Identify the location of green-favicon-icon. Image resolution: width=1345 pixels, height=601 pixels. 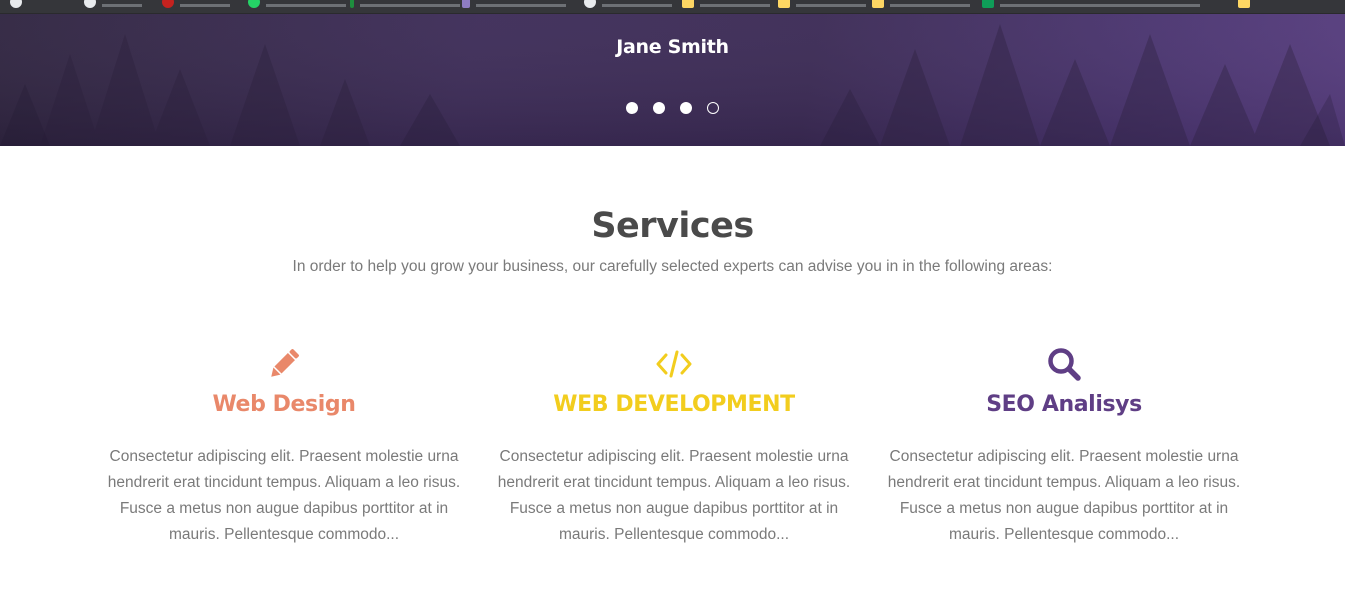
(352, 4).